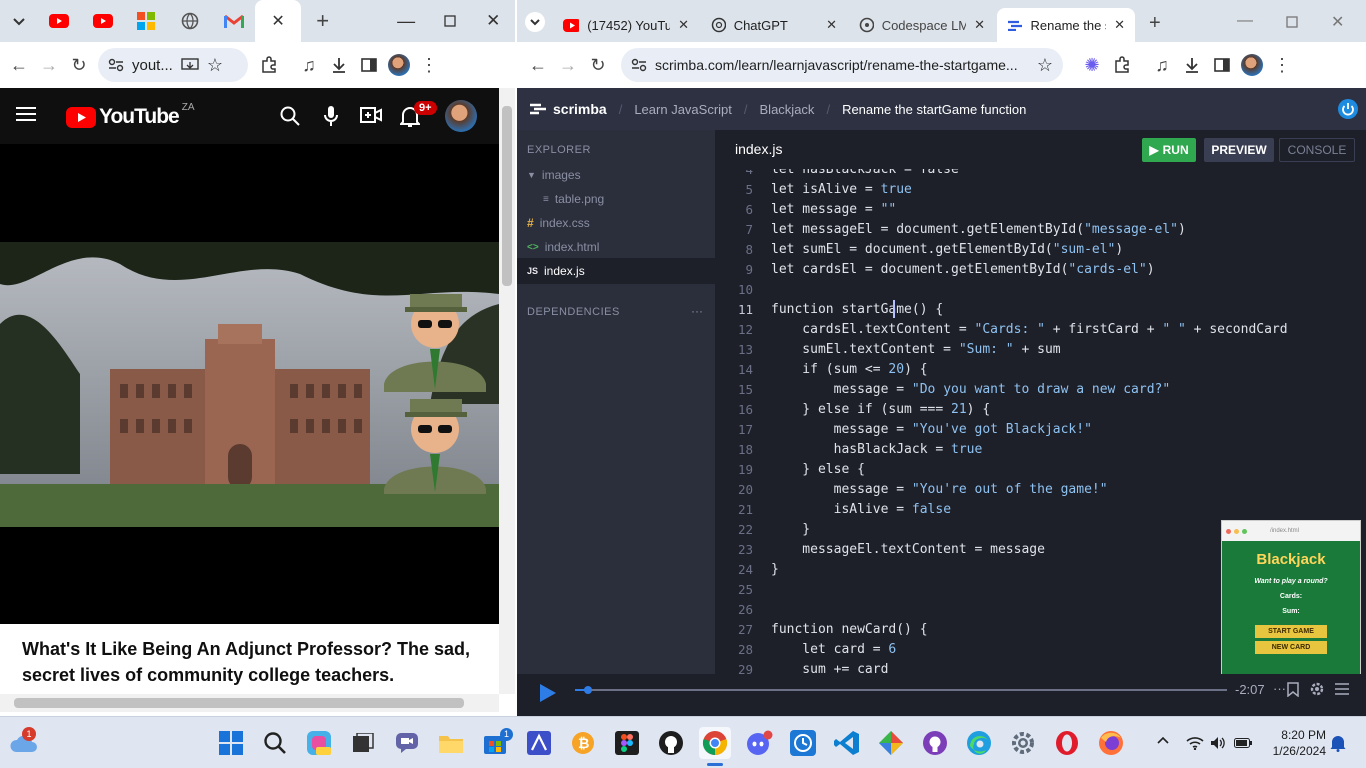  What do you see at coordinates (130, 115) in the screenshot?
I see `youtube-logo: YouTube ZA` at bounding box center [130, 115].